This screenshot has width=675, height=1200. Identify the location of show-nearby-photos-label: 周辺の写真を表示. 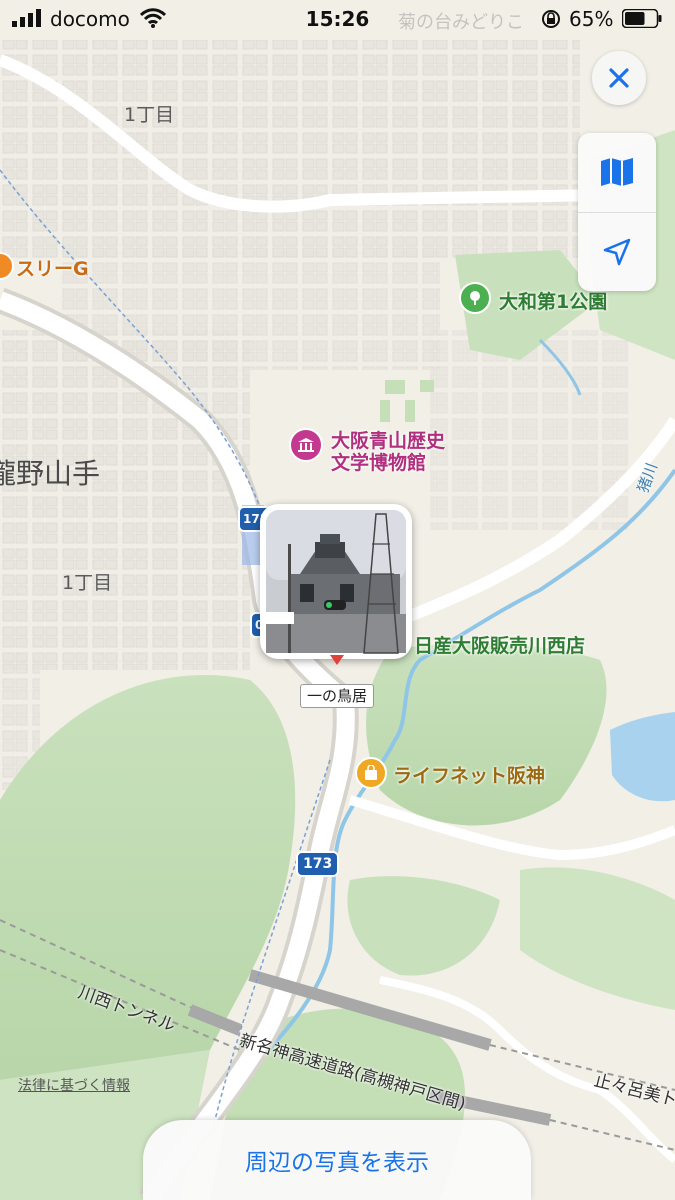
(337, 1163).